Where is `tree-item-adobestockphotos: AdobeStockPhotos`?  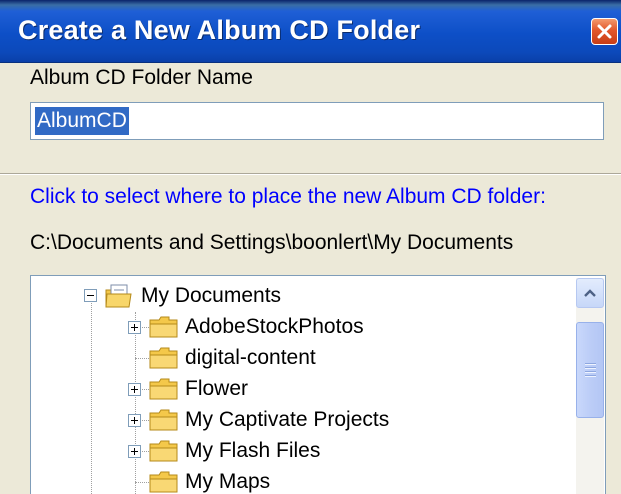 tree-item-adobestockphotos: AdobeStockPhotos is located at coordinates (256, 327).